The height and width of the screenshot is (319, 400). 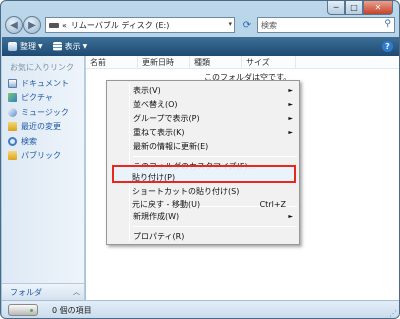 I want to click on view-label: 表示, so click(x=72, y=46).